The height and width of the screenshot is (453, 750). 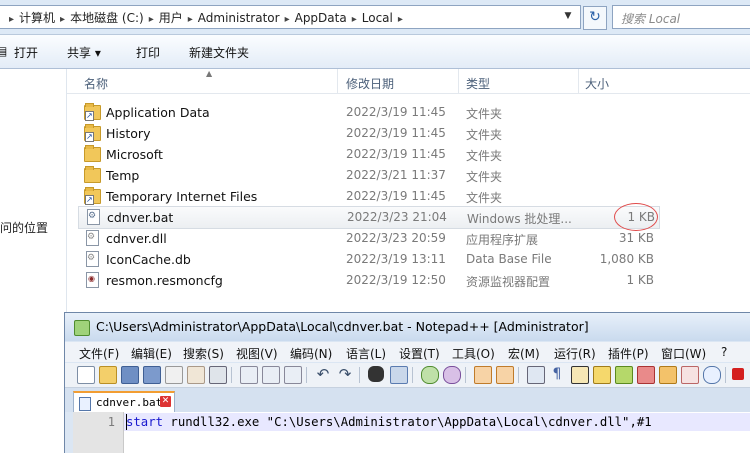 What do you see at coordinates (536, 375) in the screenshot?
I see `word-wrap-icon` at bounding box center [536, 375].